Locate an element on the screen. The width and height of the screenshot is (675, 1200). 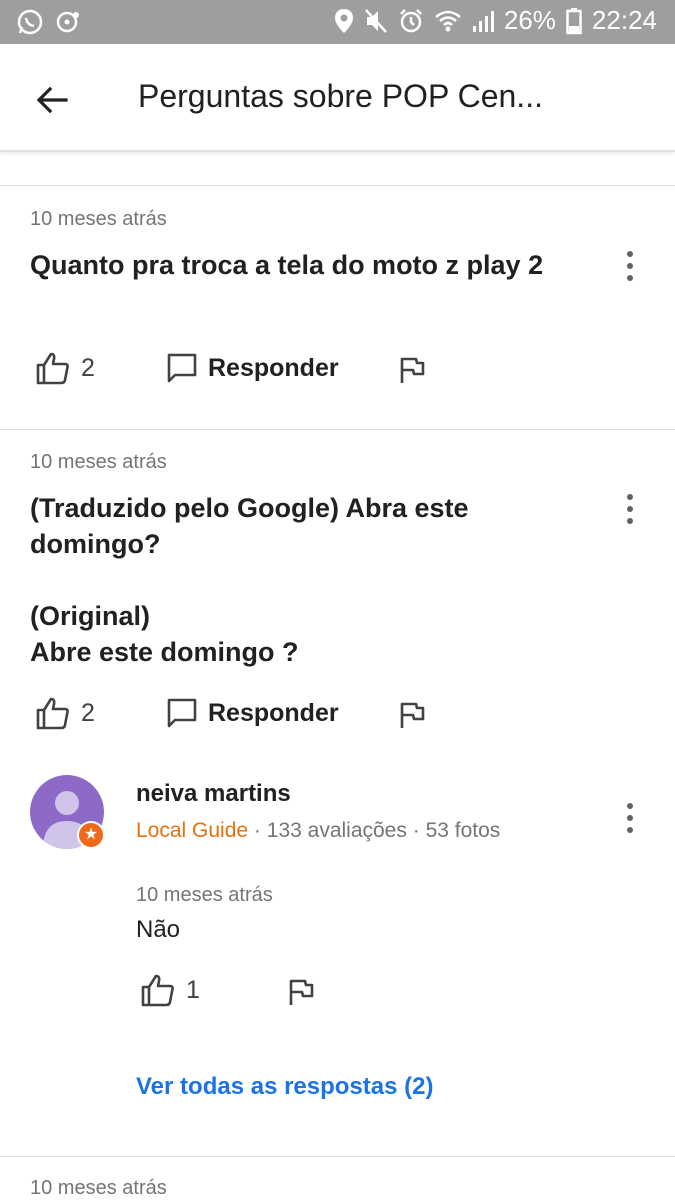
signal-icon is located at coordinates (483, 21).